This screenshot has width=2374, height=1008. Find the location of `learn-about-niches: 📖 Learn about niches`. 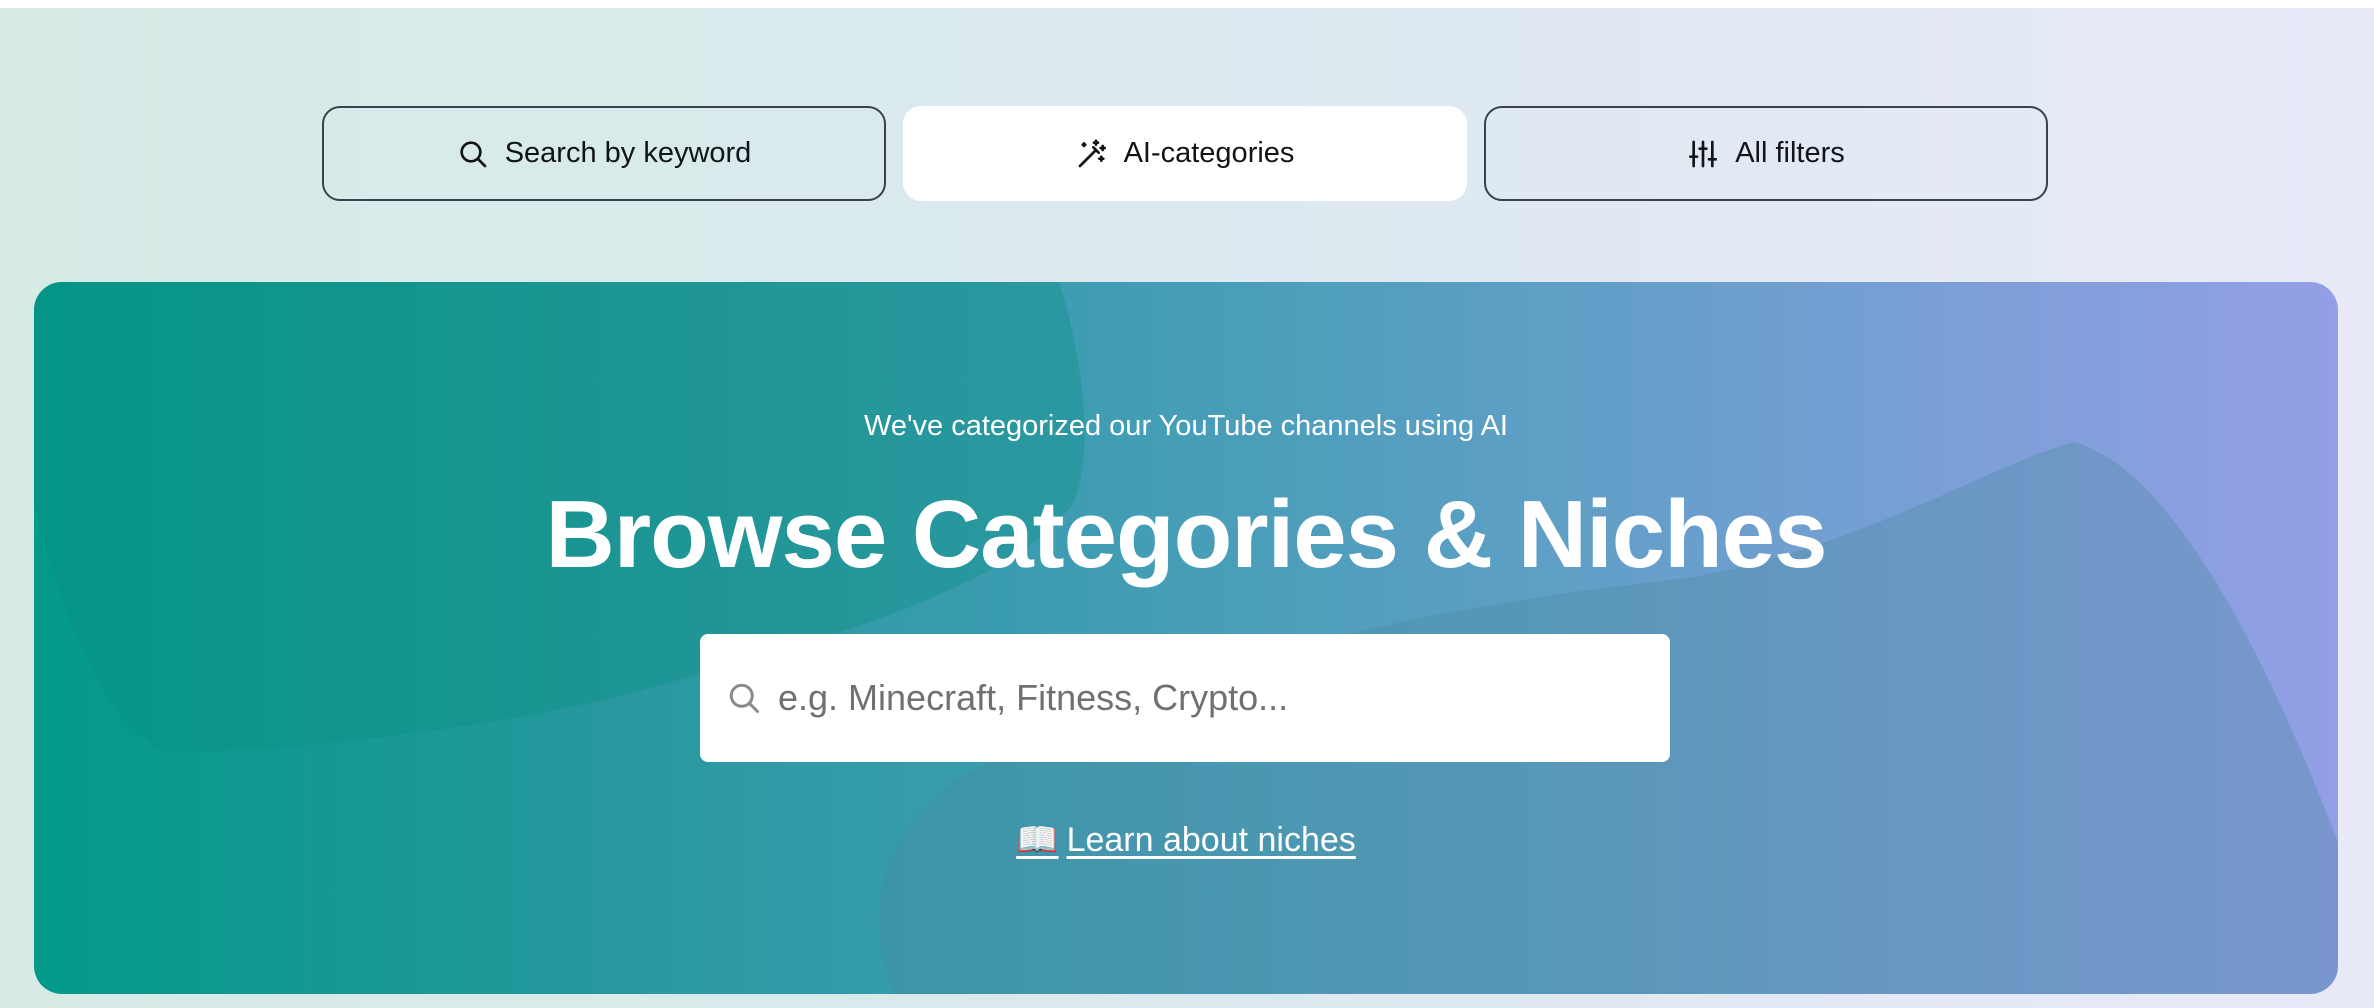

learn-about-niches: 📖 Learn about niches is located at coordinates (1186, 840).